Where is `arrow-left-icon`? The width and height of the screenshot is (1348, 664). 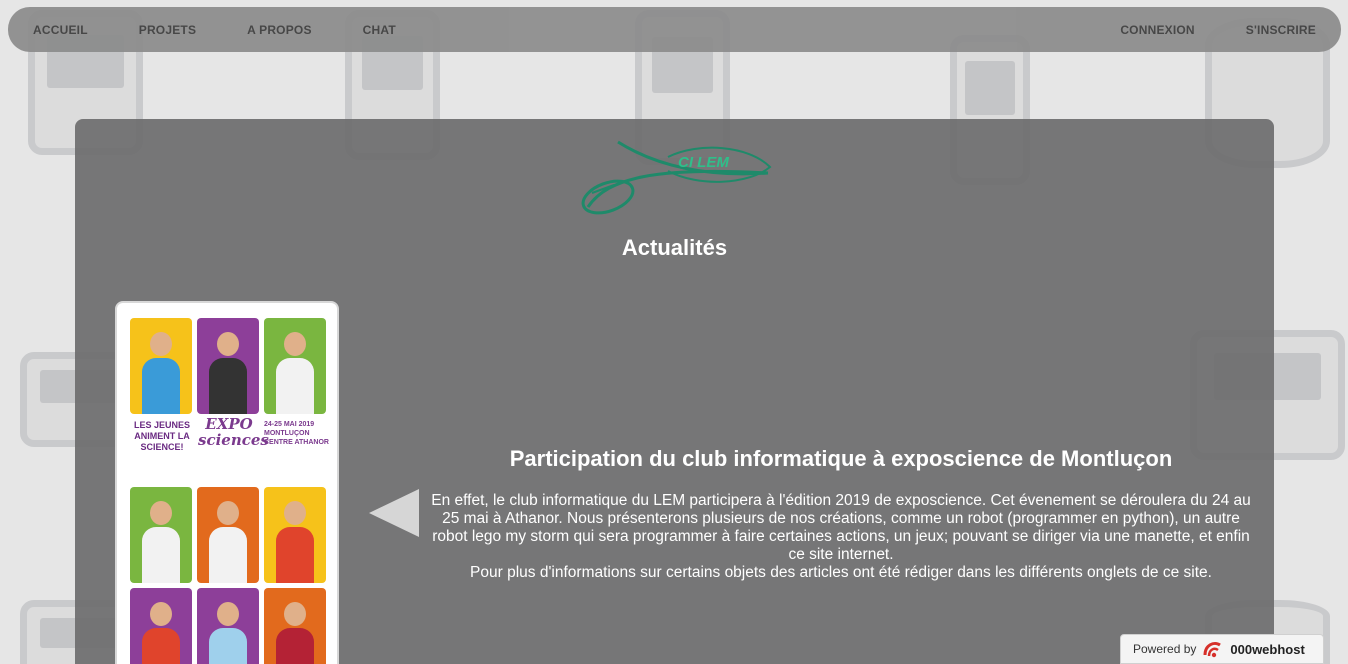
arrow-left-icon is located at coordinates (394, 513).